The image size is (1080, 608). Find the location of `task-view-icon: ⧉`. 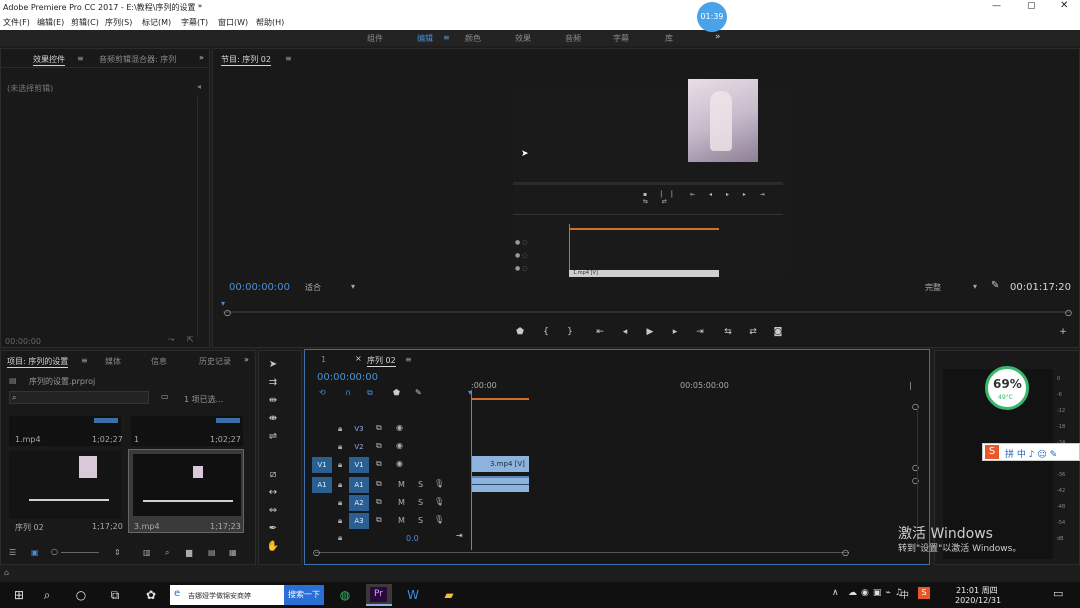

task-view-icon: ⧉ is located at coordinates (115, 595).